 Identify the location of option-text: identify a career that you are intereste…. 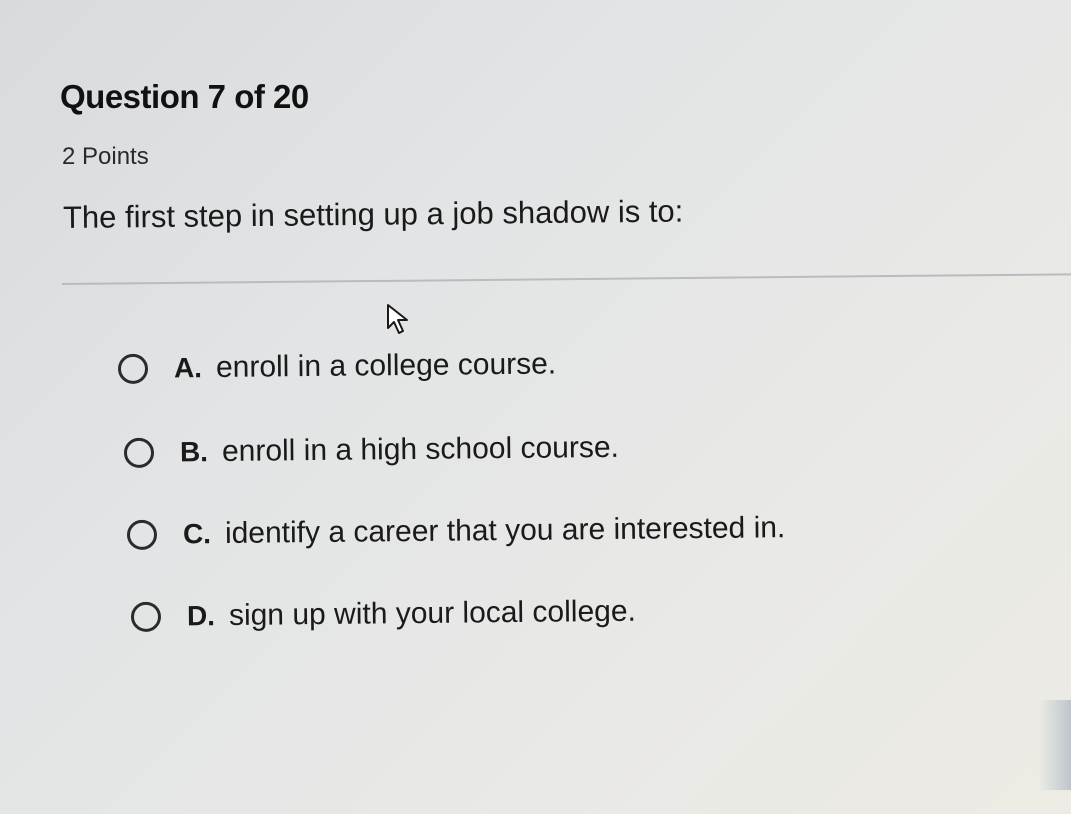
(505, 530).